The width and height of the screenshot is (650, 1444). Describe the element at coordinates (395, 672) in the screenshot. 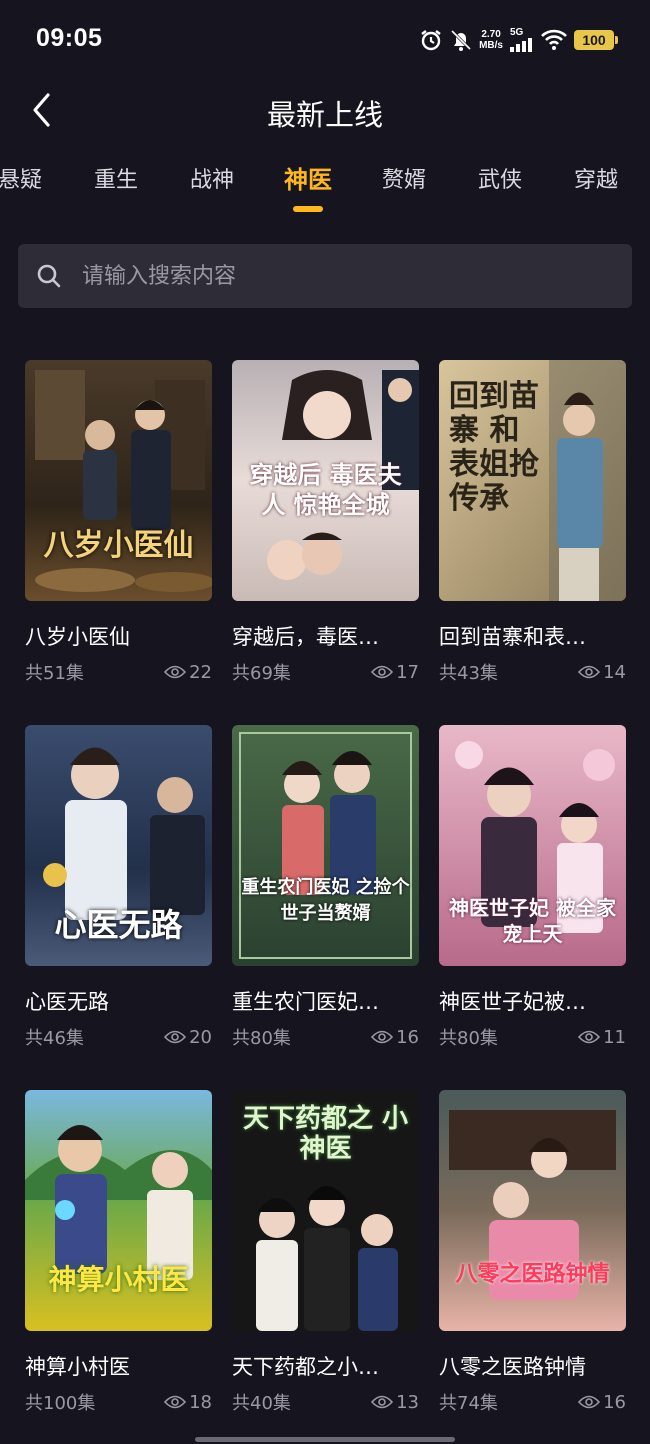

I see `view-count: 17` at that location.